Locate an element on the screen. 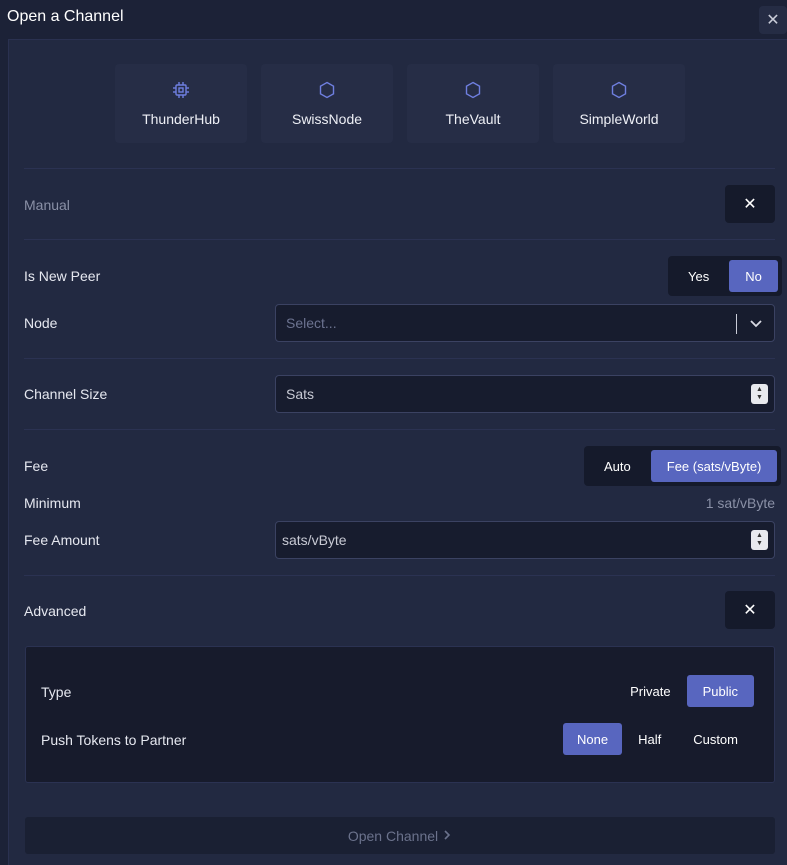  type-toggle: Private Public is located at coordinates (684, 691).